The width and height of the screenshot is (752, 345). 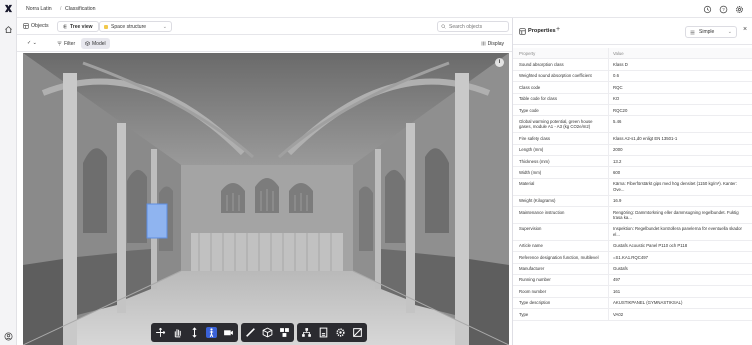 What do you see at coordinates (70, 43) in the screenshot?
I see `filter-label: Filter` at bounding box center [70, 43].